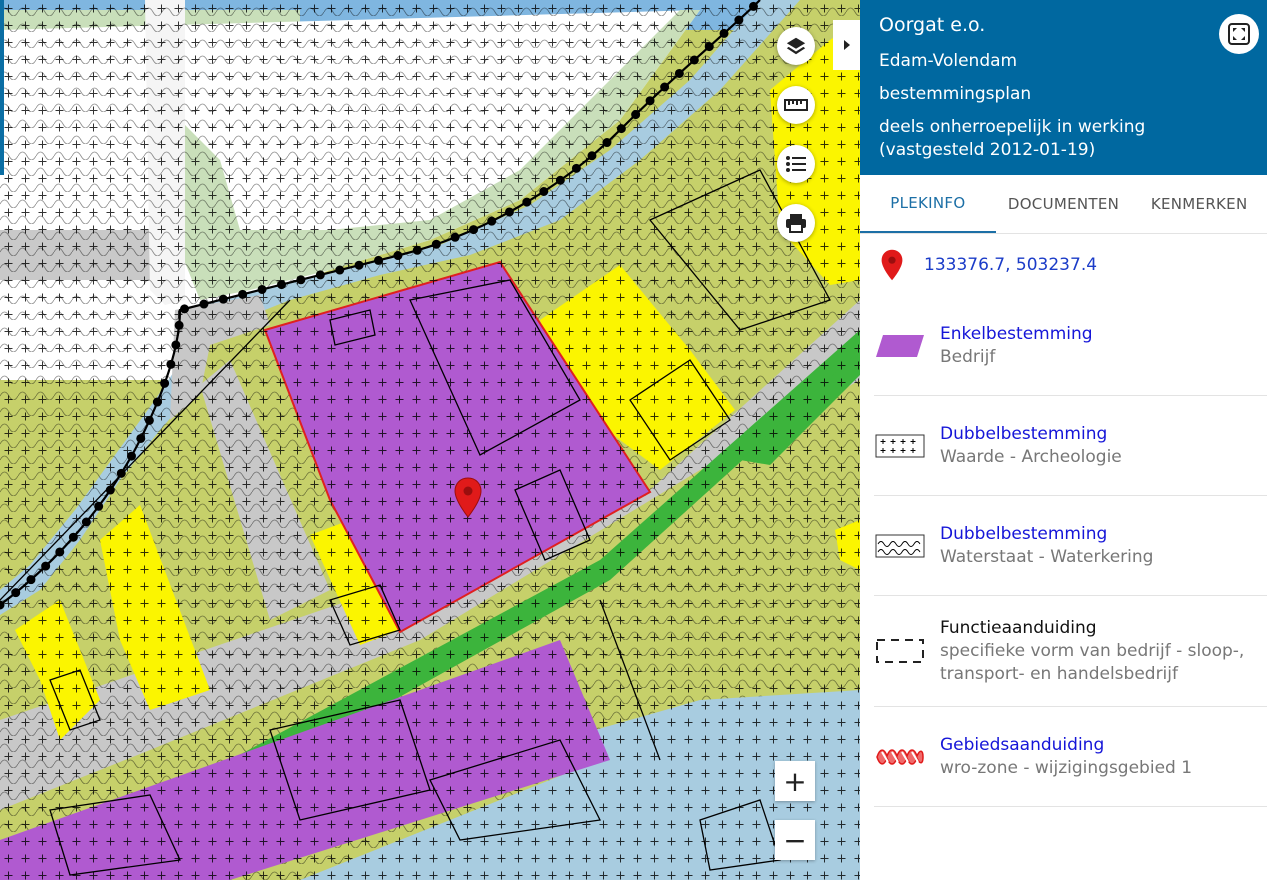 Image resolution: width=1267 pixels, height=880 pixels. Describe the element at coordinates (1199, 204) in the screenshot. I see `tab-kenmerken: KENMERKEN` at that location.